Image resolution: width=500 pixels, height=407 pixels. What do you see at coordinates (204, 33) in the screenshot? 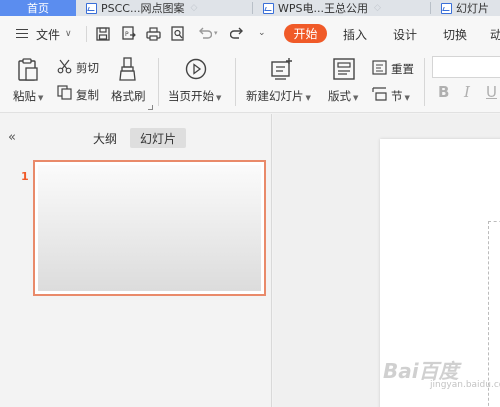
I see `undo-icon` at bounding box center [204, 33].